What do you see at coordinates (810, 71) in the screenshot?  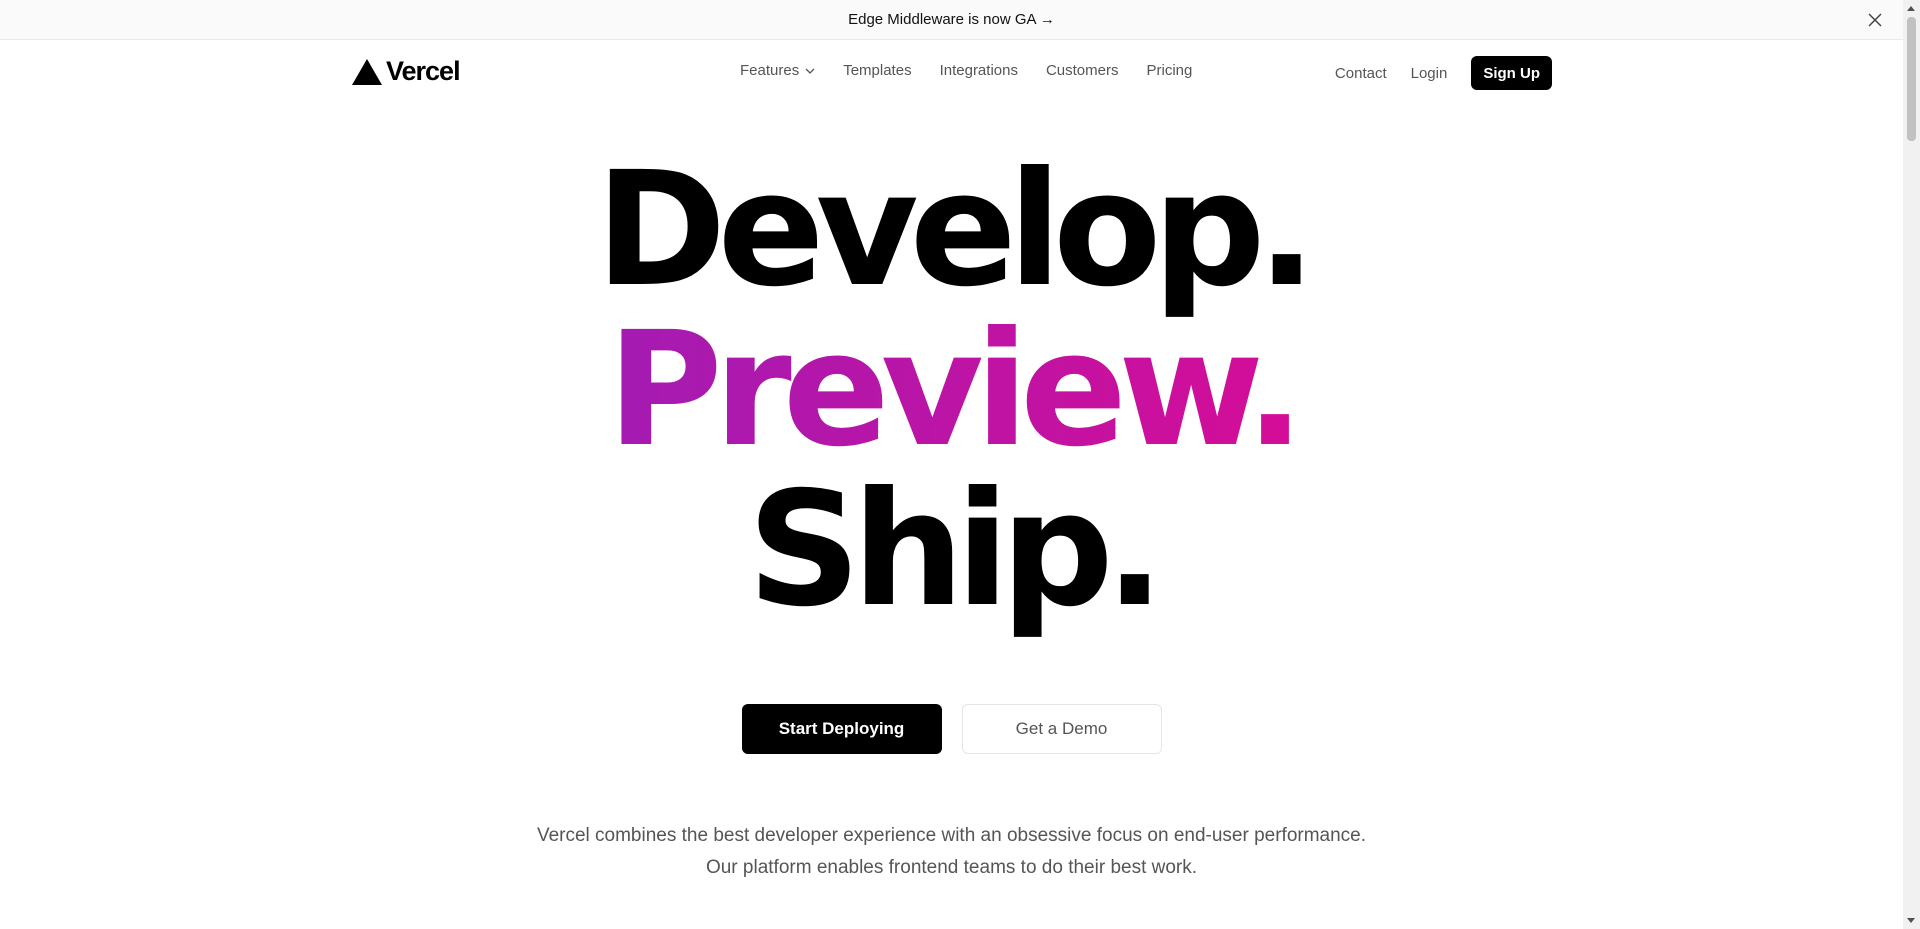 I see `chevron-down-icon` at bounding box center [810, 71].